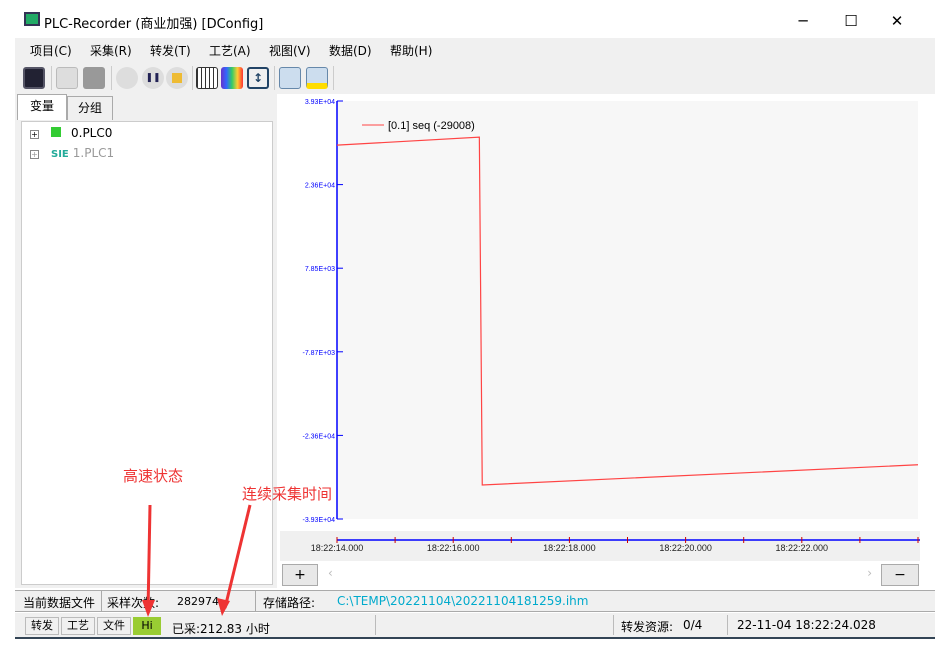 The height and width of the screenshot is (650, 950). Describe the element at coordinates (287, 494) in the screenshot. I see `annotation-continuous-time: 连续采集时间` at that location.